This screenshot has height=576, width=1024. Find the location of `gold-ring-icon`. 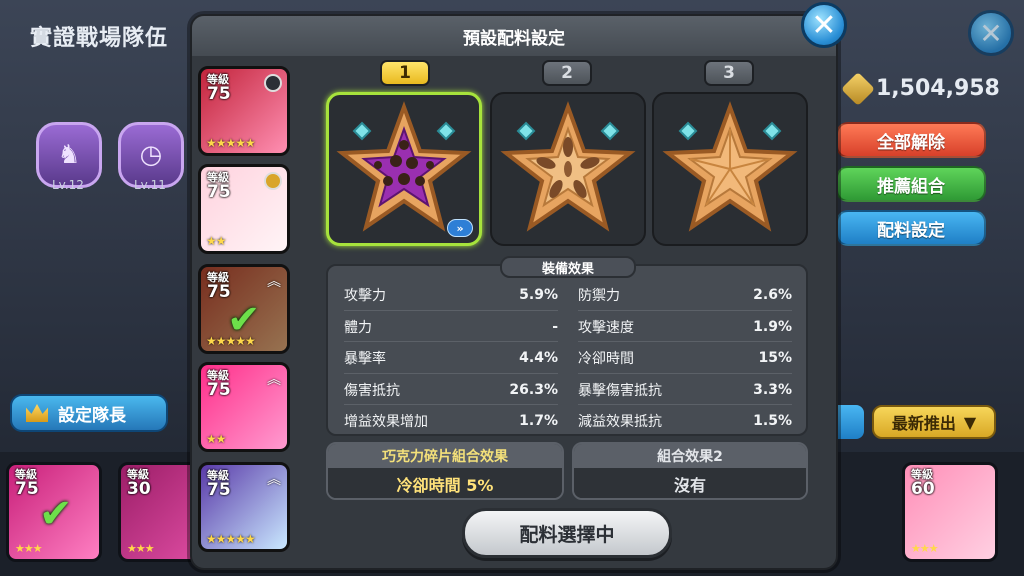

gold-ring-icon is located at coordinates (273, 181).